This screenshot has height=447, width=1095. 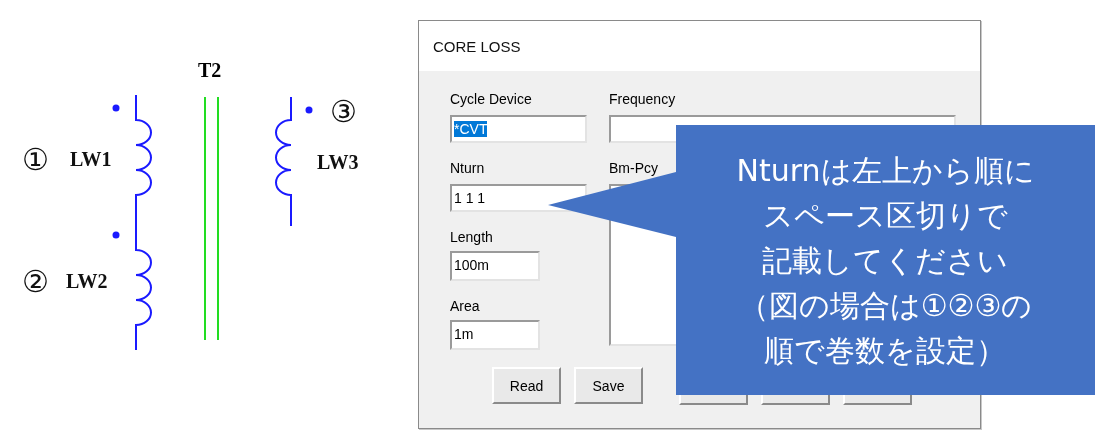 What do you see at coordinates (471, 237) in the screenshot?
I see `field-label: Length` at bounding box center [471, 237].